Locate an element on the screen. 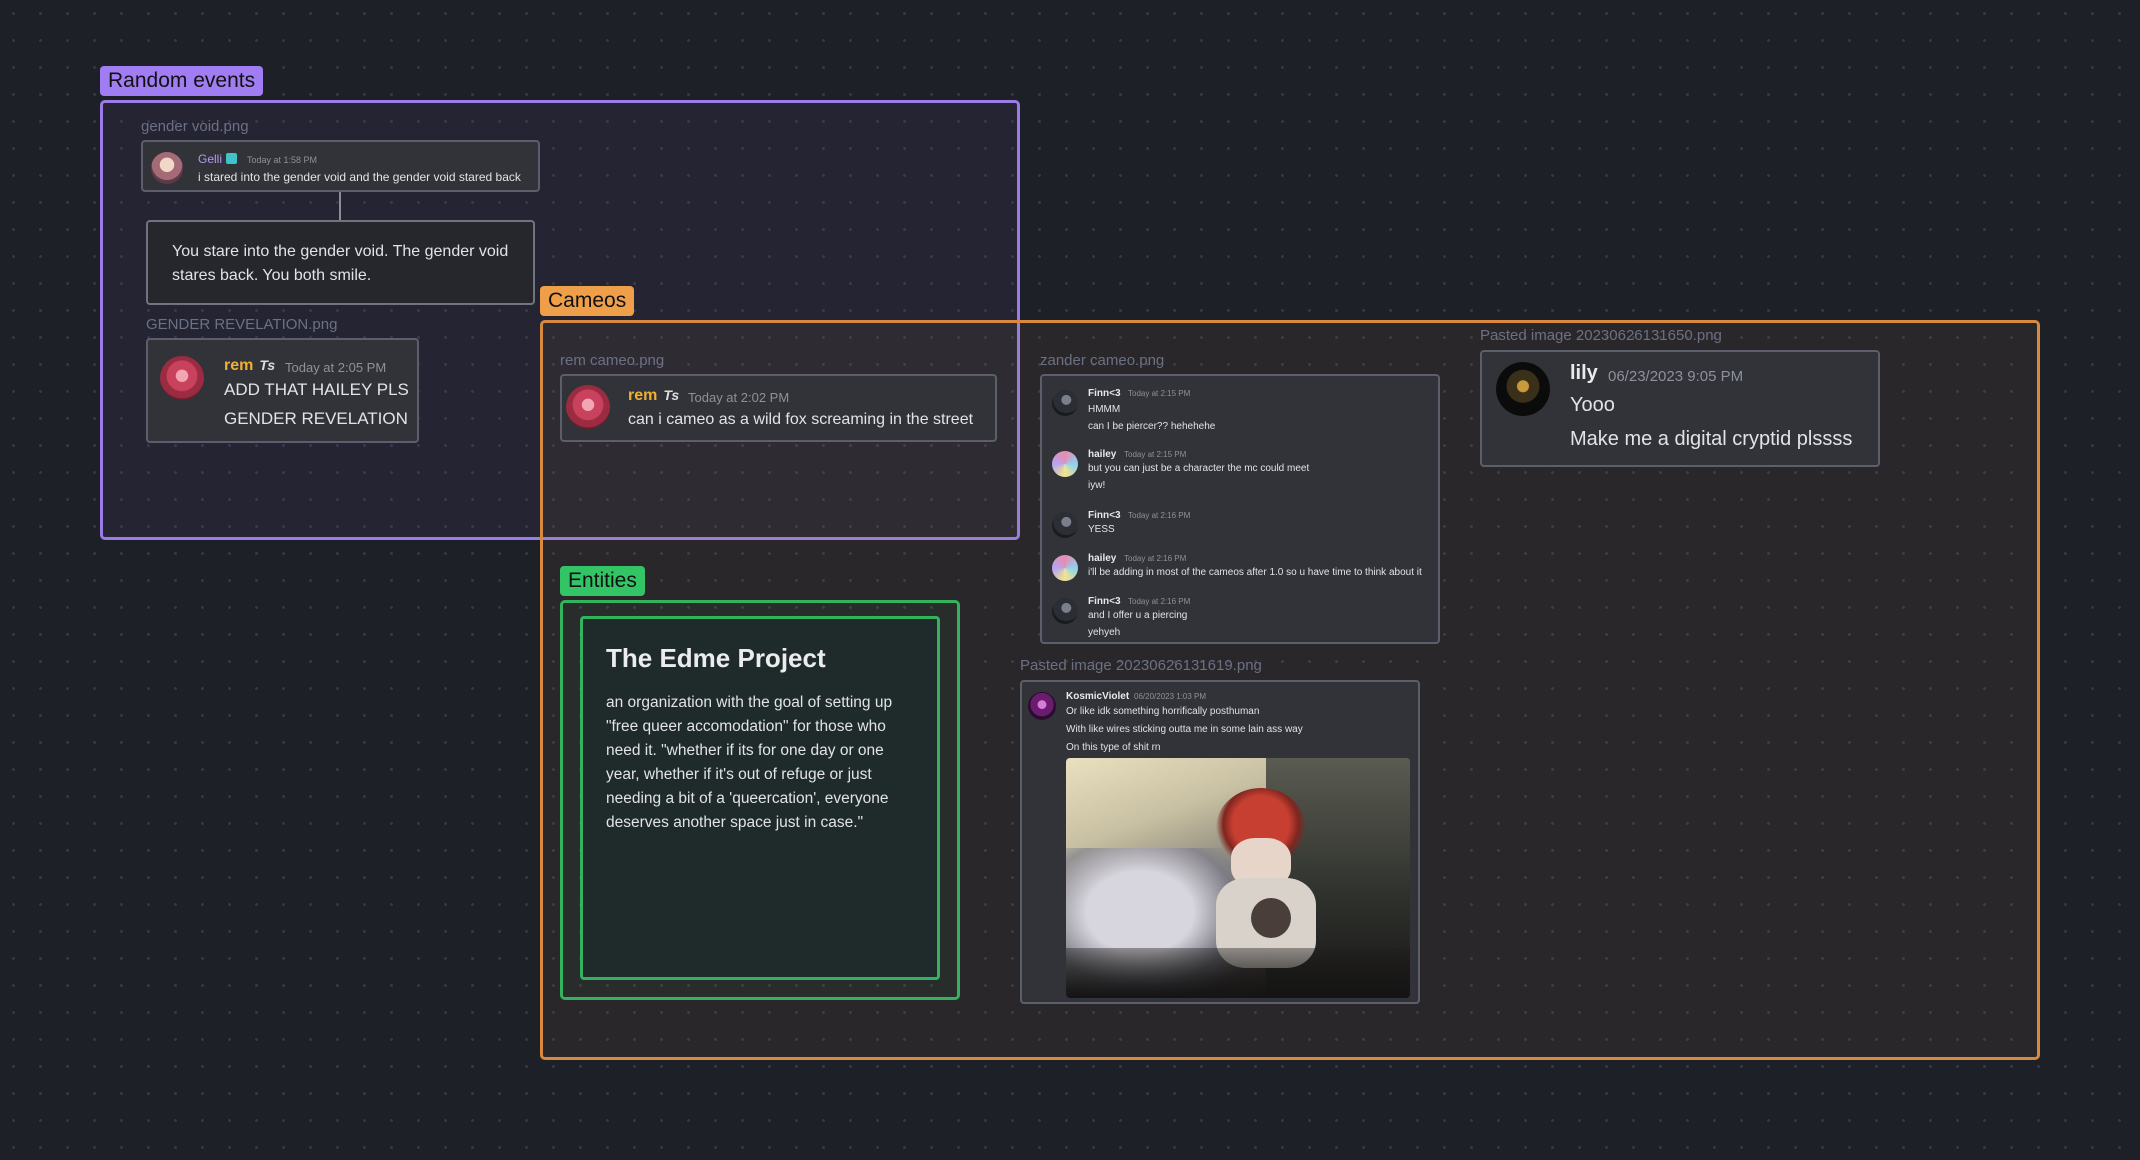 The width and height of the screenshot is (2140, 1160). file-label-lily: Pasted image 20230626131650.png is located at coordinates (1601, 335).